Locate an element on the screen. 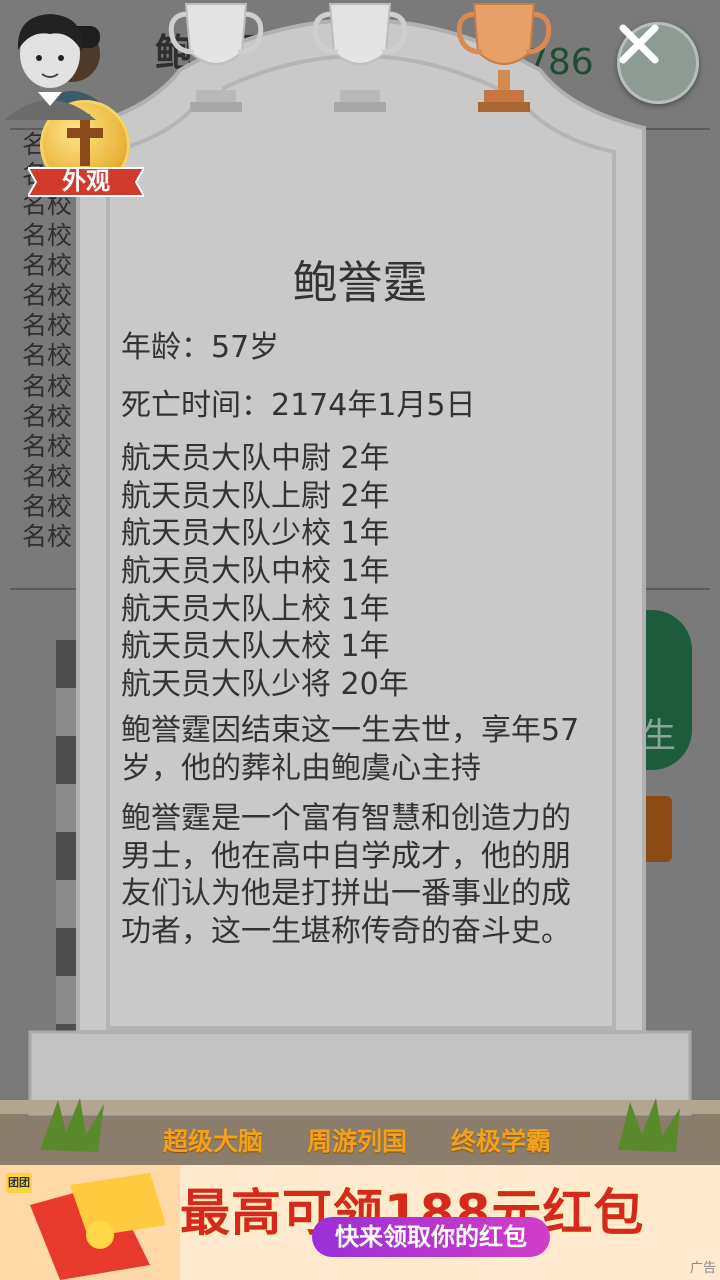 This screenshot has width=720, height=1280. trophy-label: 超级大脑 is located at coordinates (213, 1141).